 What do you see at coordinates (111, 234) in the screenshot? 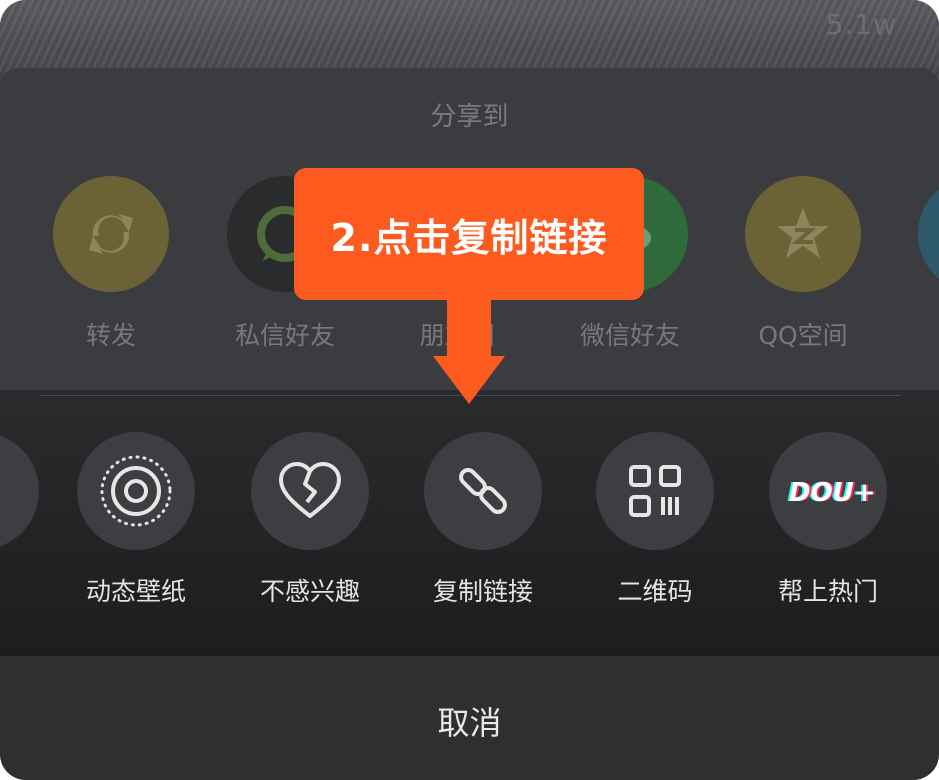
I see `repost-icon` at bounding box center [111, 234].